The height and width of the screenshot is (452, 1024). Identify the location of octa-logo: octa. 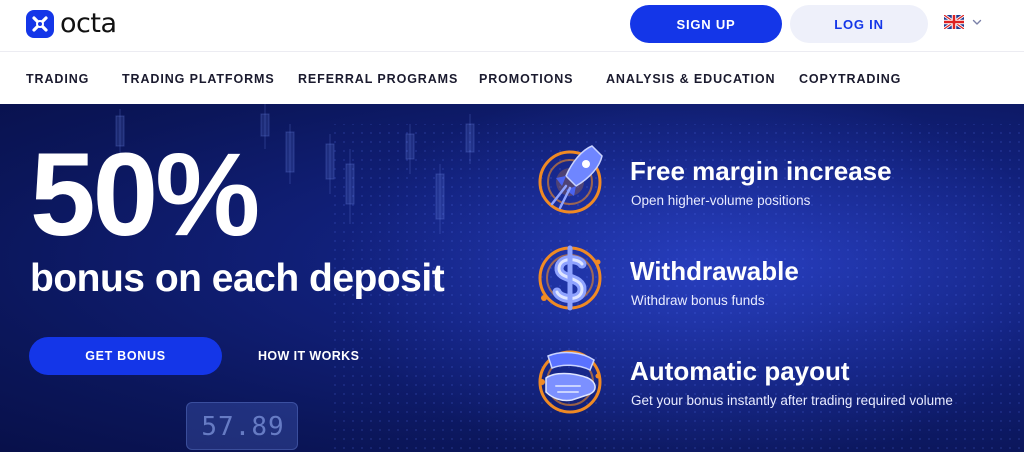
(71, 24).